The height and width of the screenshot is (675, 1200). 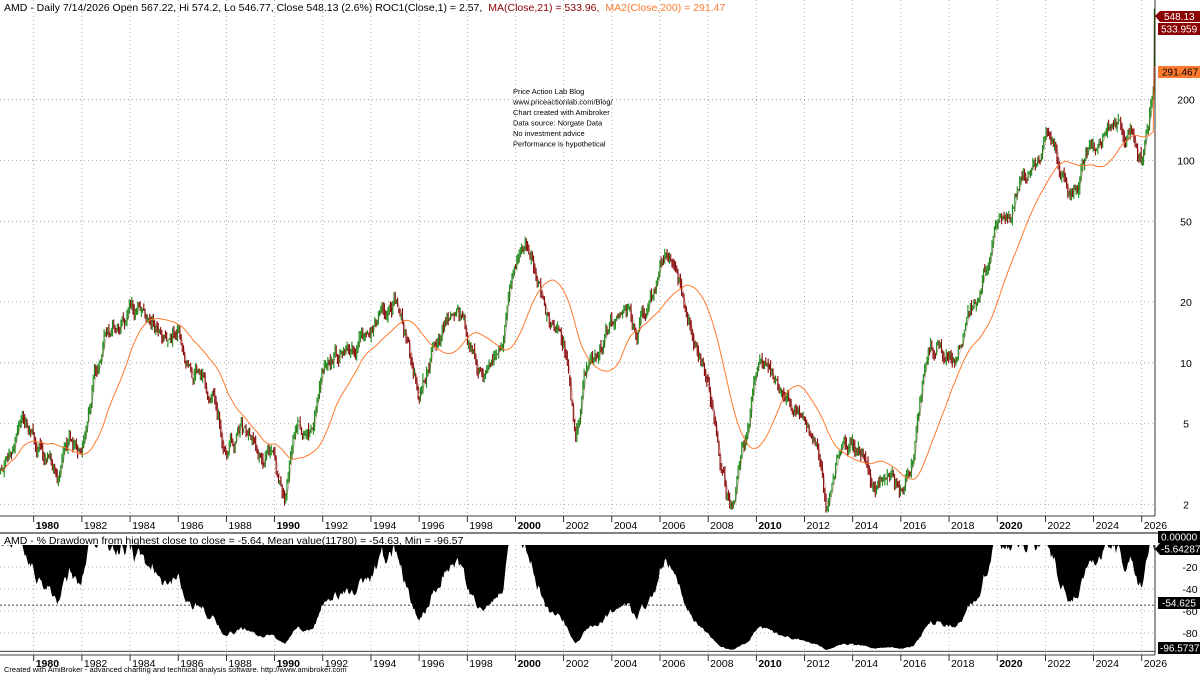 What do you see at coordinates (337, 526) in the screenshot?
I see `price-x-tick-label: 1992` at bounding box center [337, 526].